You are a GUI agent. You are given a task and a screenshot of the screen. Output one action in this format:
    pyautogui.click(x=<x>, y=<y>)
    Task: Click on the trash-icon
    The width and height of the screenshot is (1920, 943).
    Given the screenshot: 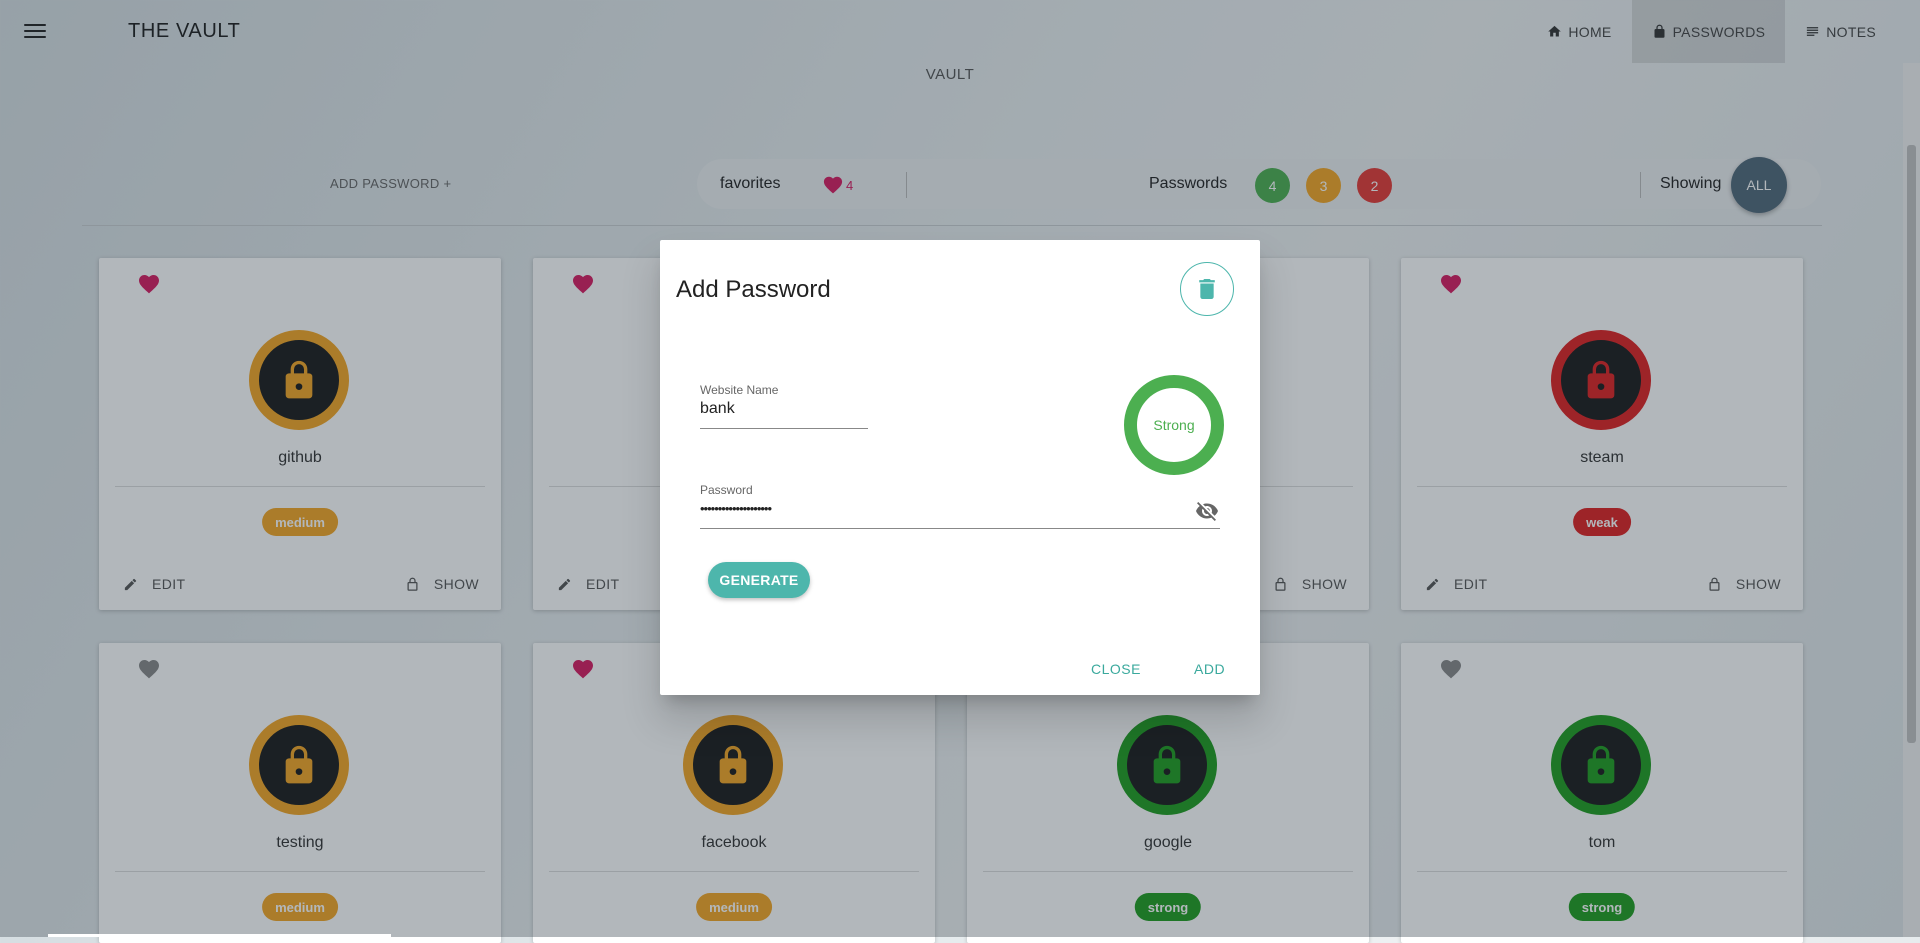 What is the action you would take?
    pyautogui.click(x=1207, y=289)
    